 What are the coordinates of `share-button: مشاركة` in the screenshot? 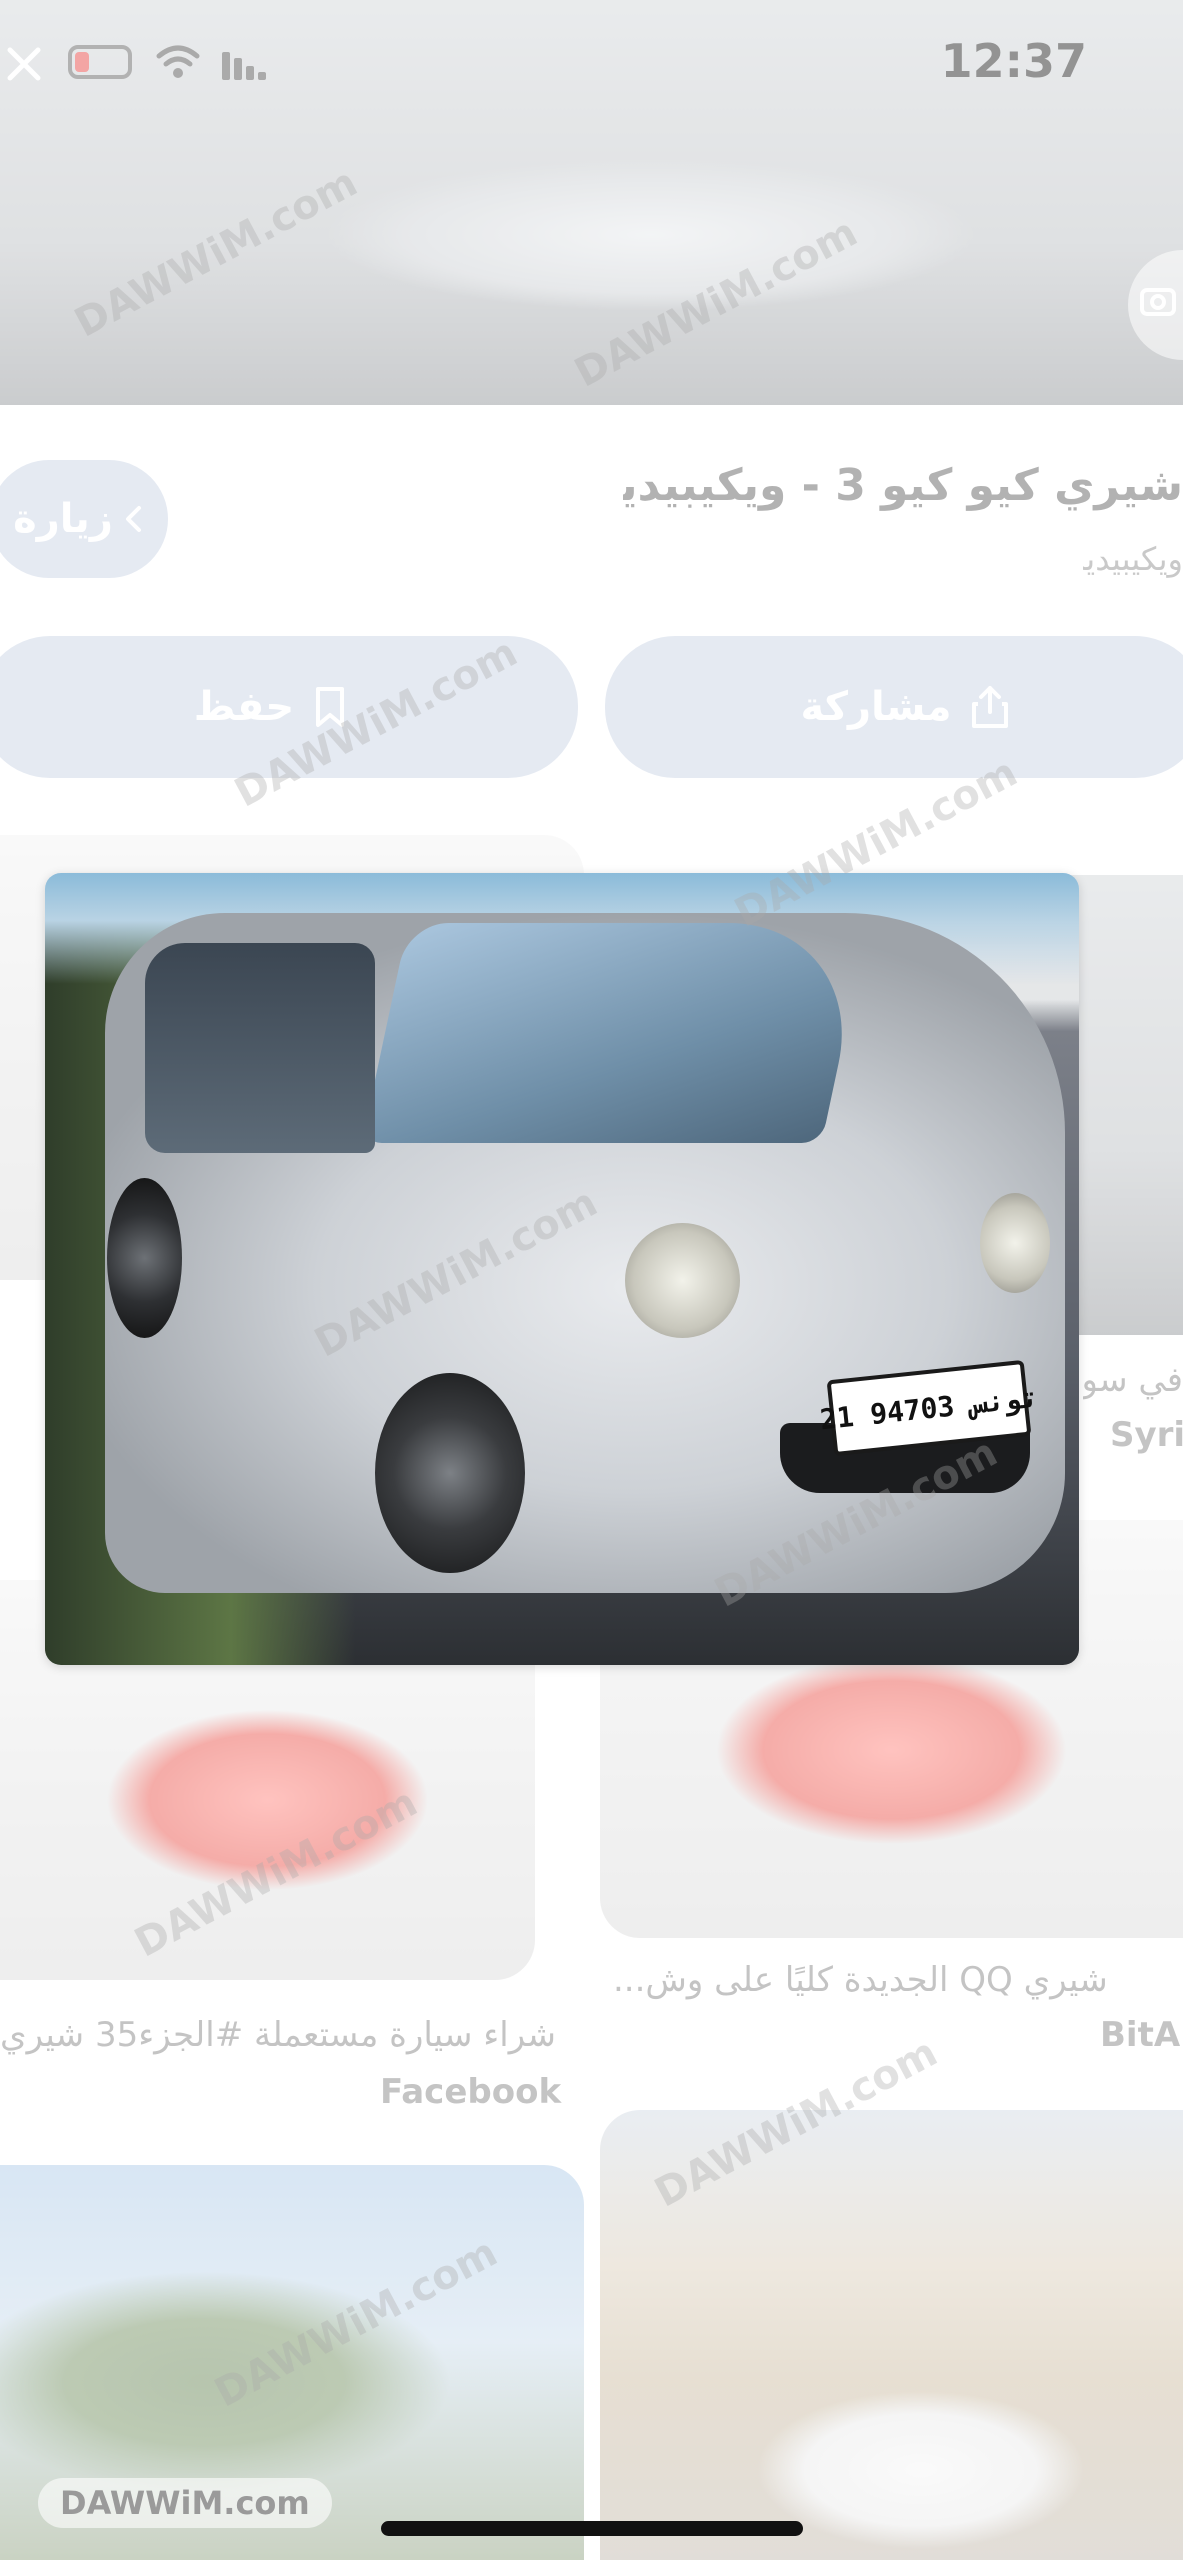 It's located at (894, 707).